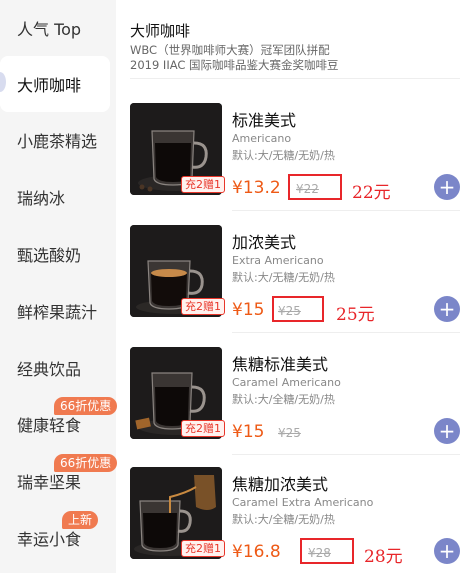 The width and height of the screenshot is (460, 573). I want to click on sidebar-item-lucky-snacks: 幸运小食, so click(58, 538).